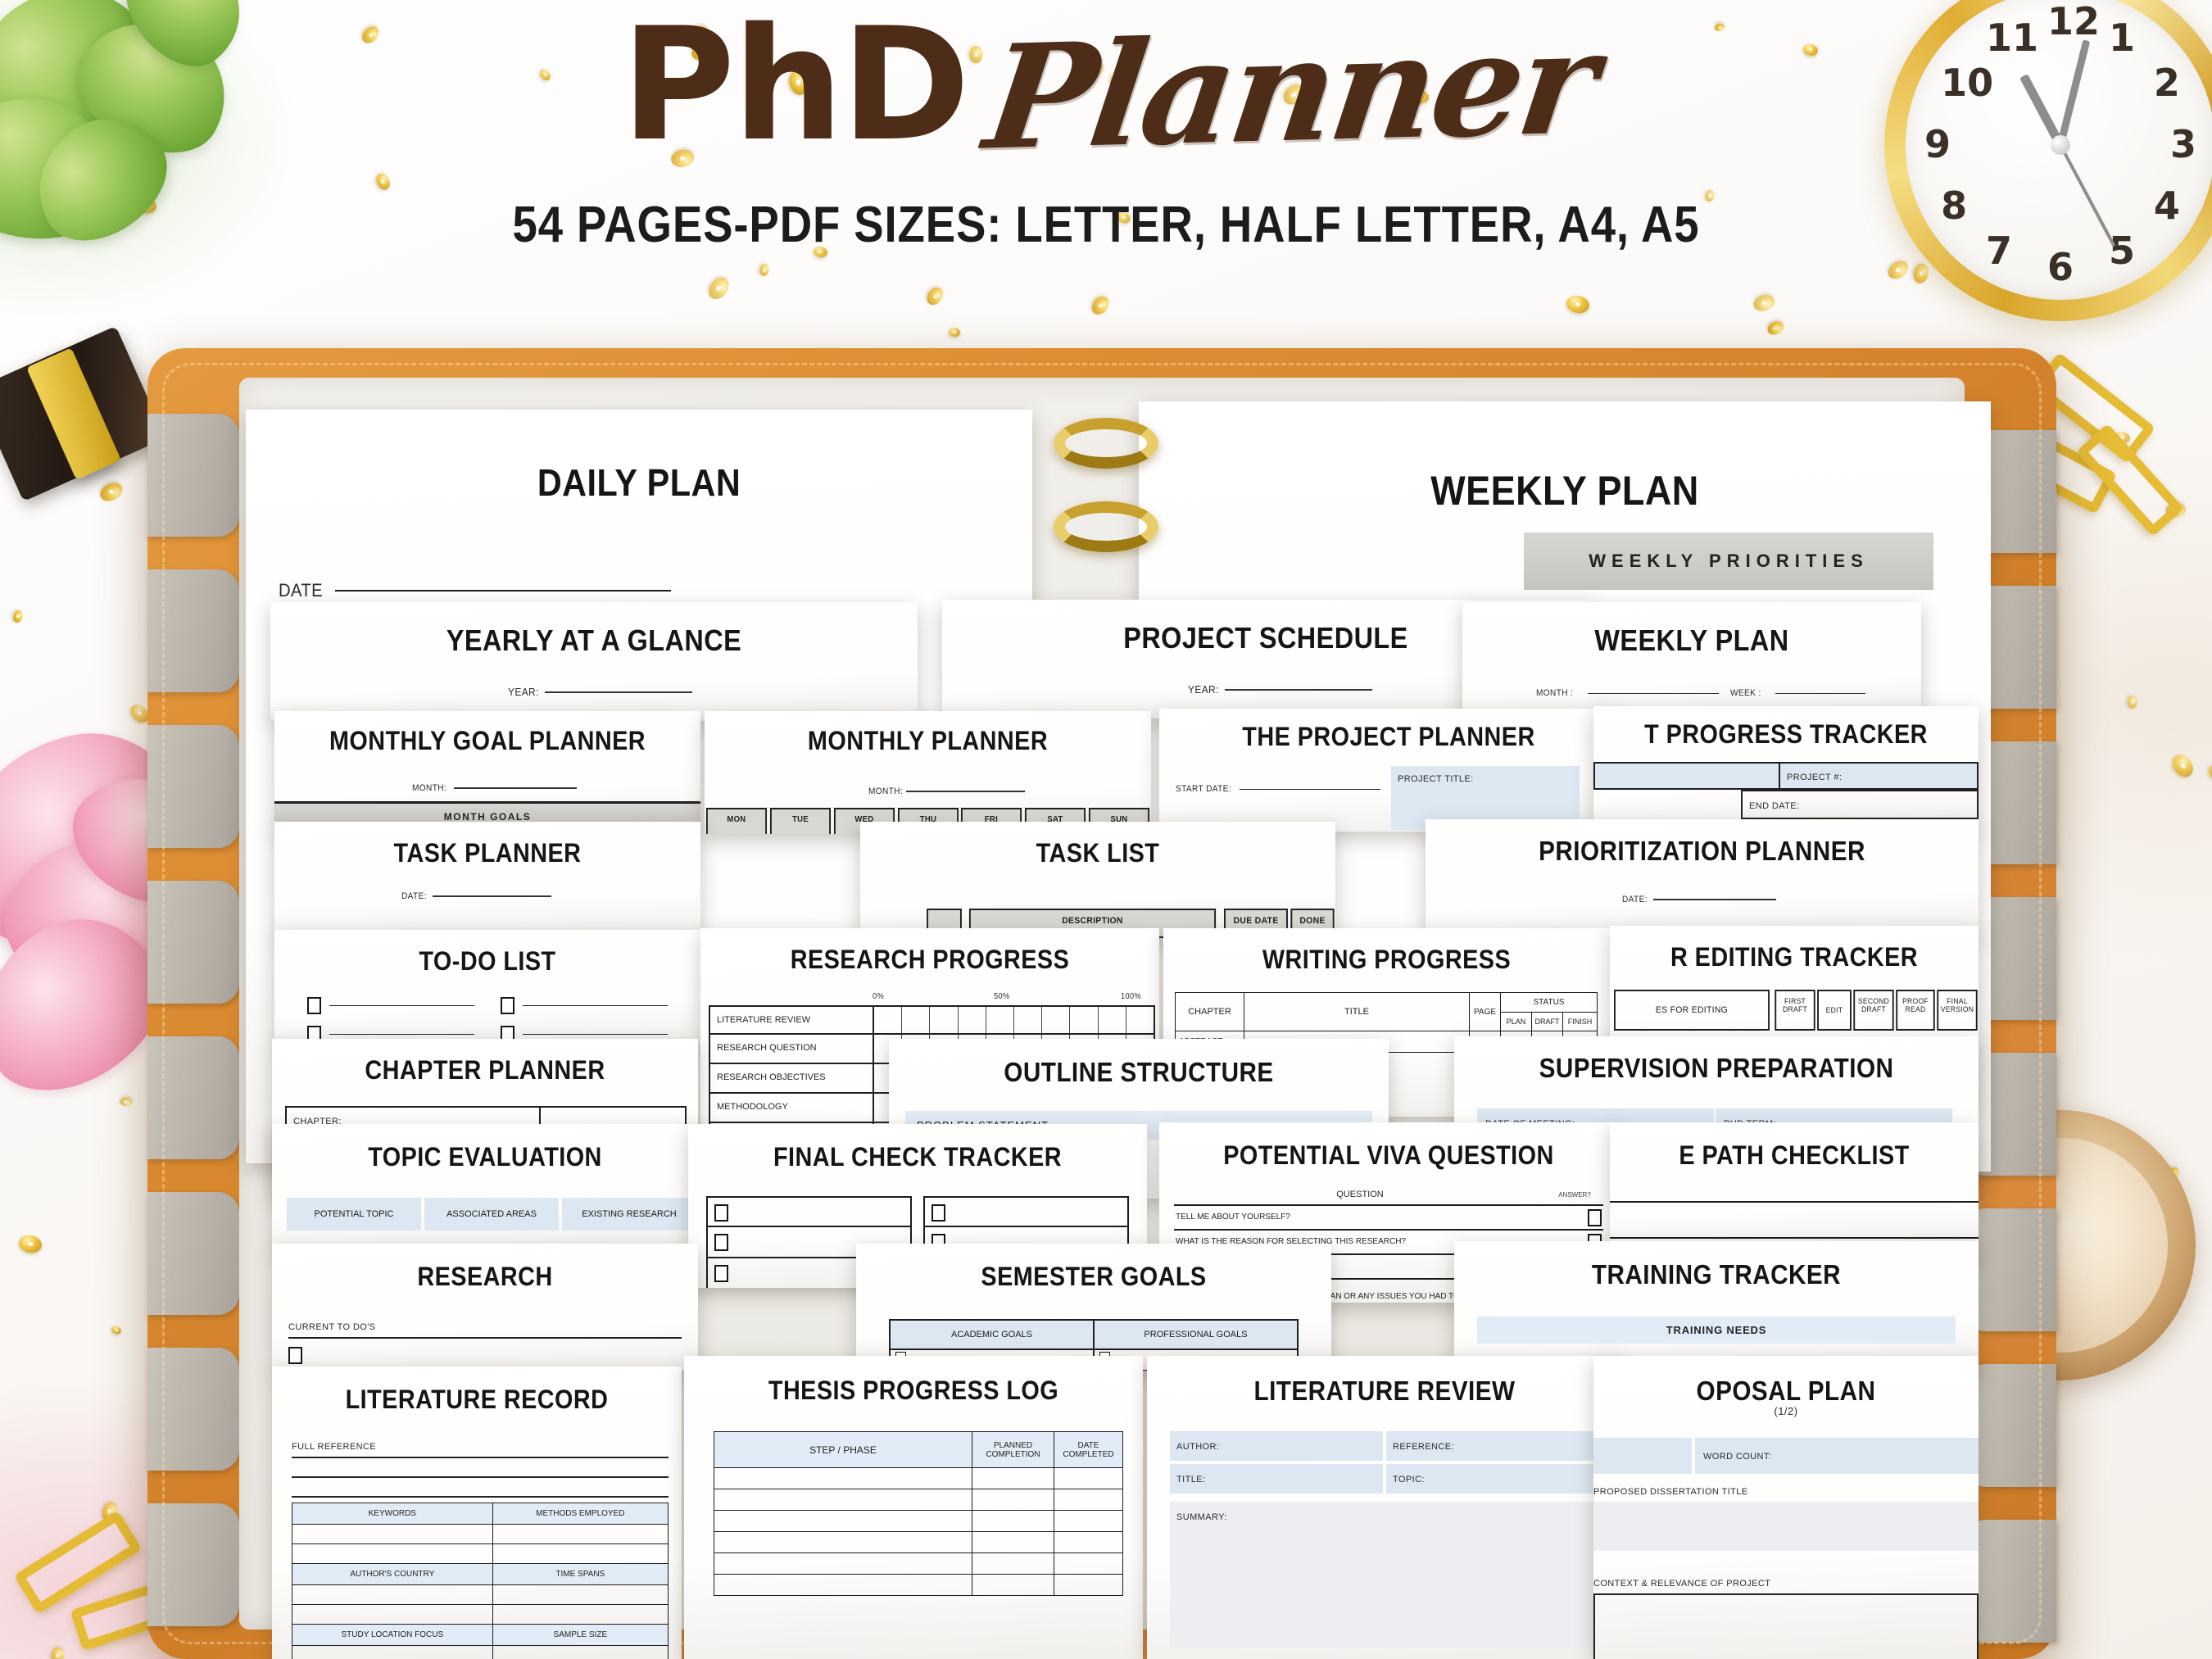 The height and width of the screenshot is (1659, 2212). What do you see at coordinates (1013, 1521) in the screenshot?
I see `tpl-row-3-planned` at bounding box center [1013, 1521].